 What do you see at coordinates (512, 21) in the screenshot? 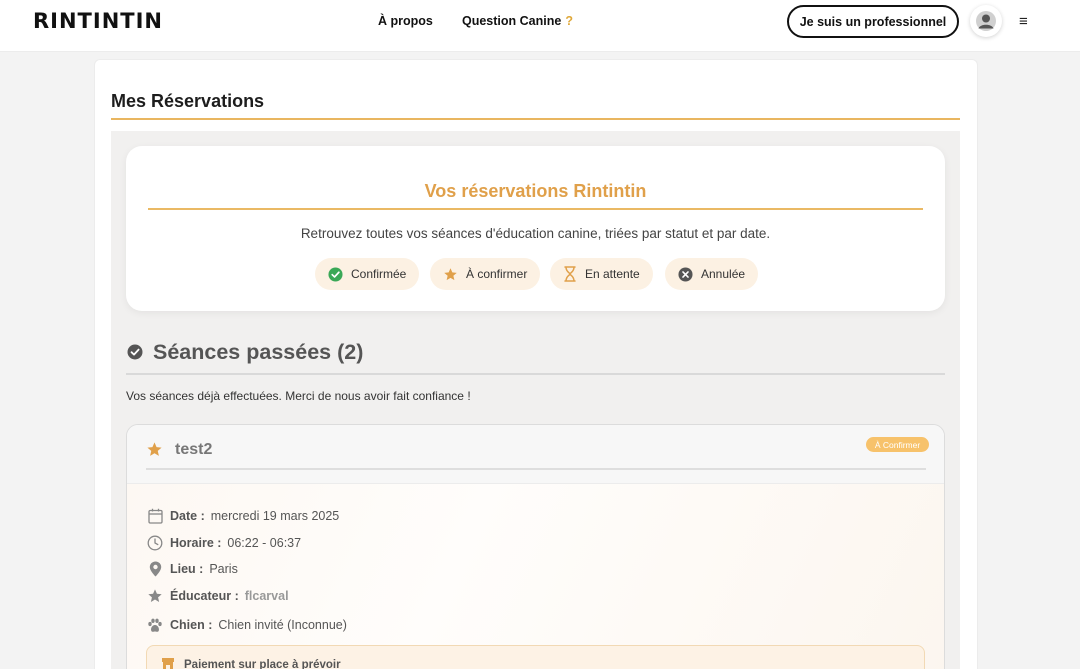
I see `nav-question-label: Question Canine` at bounding box center [512, 21].